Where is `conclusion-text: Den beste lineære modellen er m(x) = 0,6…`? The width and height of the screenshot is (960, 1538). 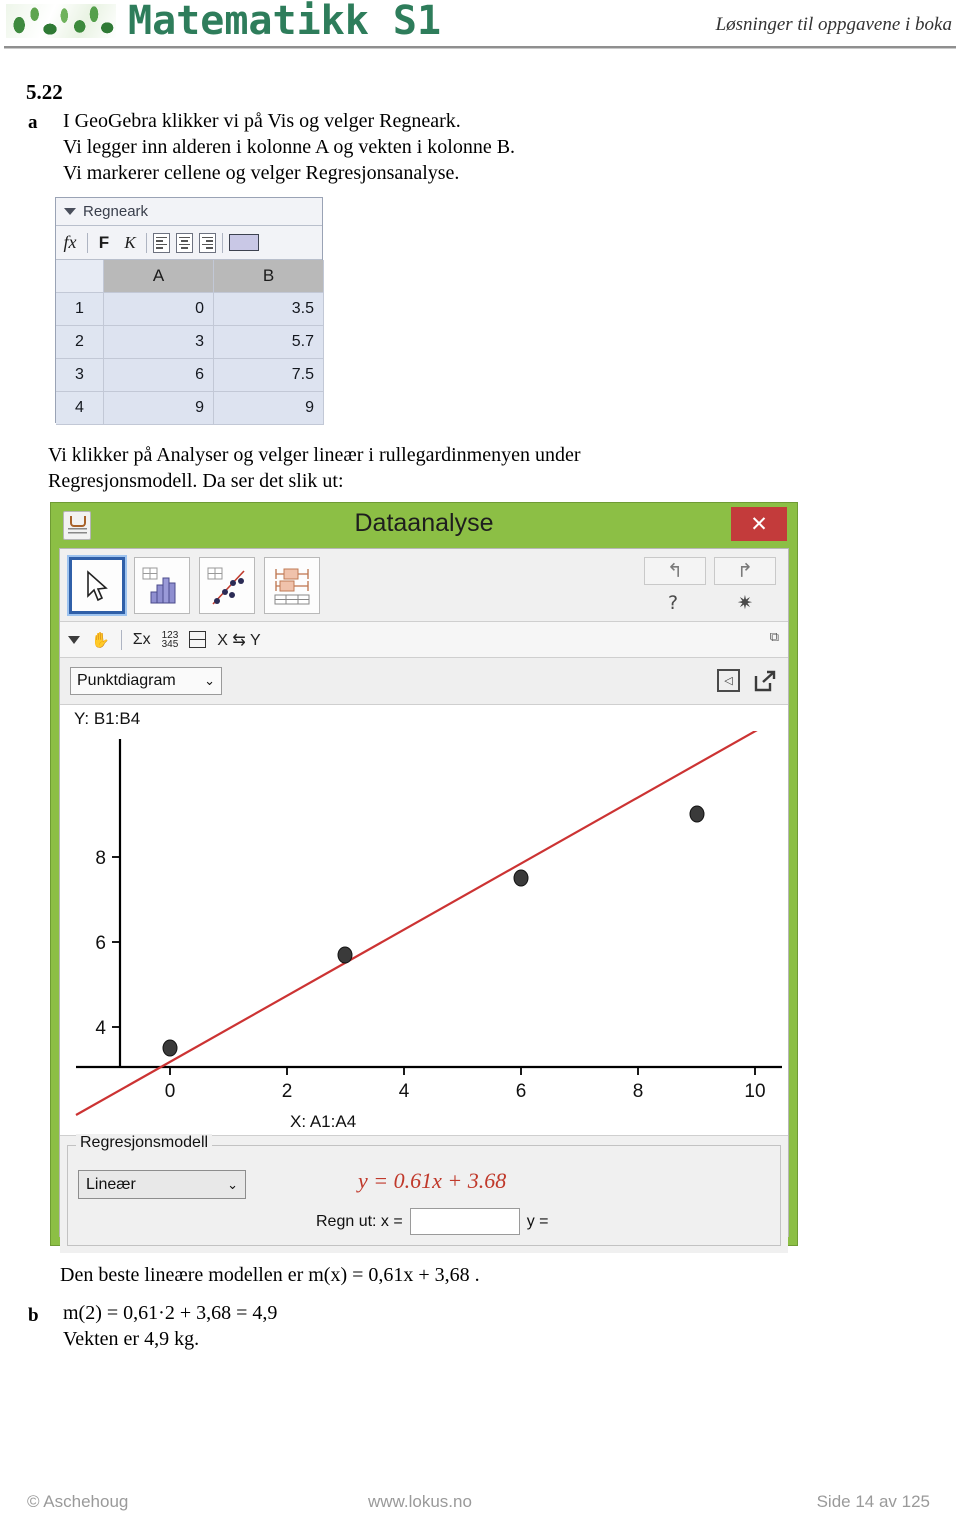 conclusion-text: Den beste lineære modellen er m(x) = 0,6… is located at coordinates (410, 1275).